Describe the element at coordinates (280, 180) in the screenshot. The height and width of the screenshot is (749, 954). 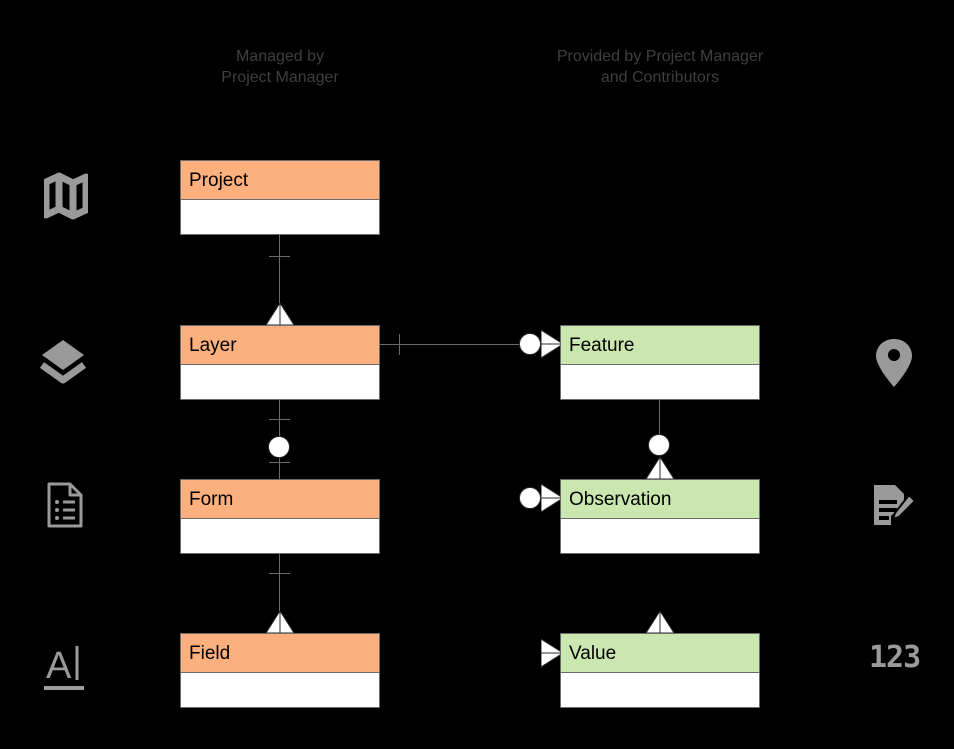
I see `entity-project-title: Project` at that location.